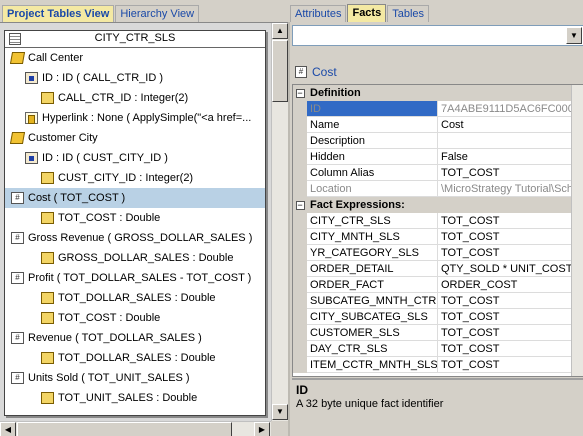  Describe the element at coordinates (262, 429) in the screenshot. I see `scroll-right-button: ▶` at that location.